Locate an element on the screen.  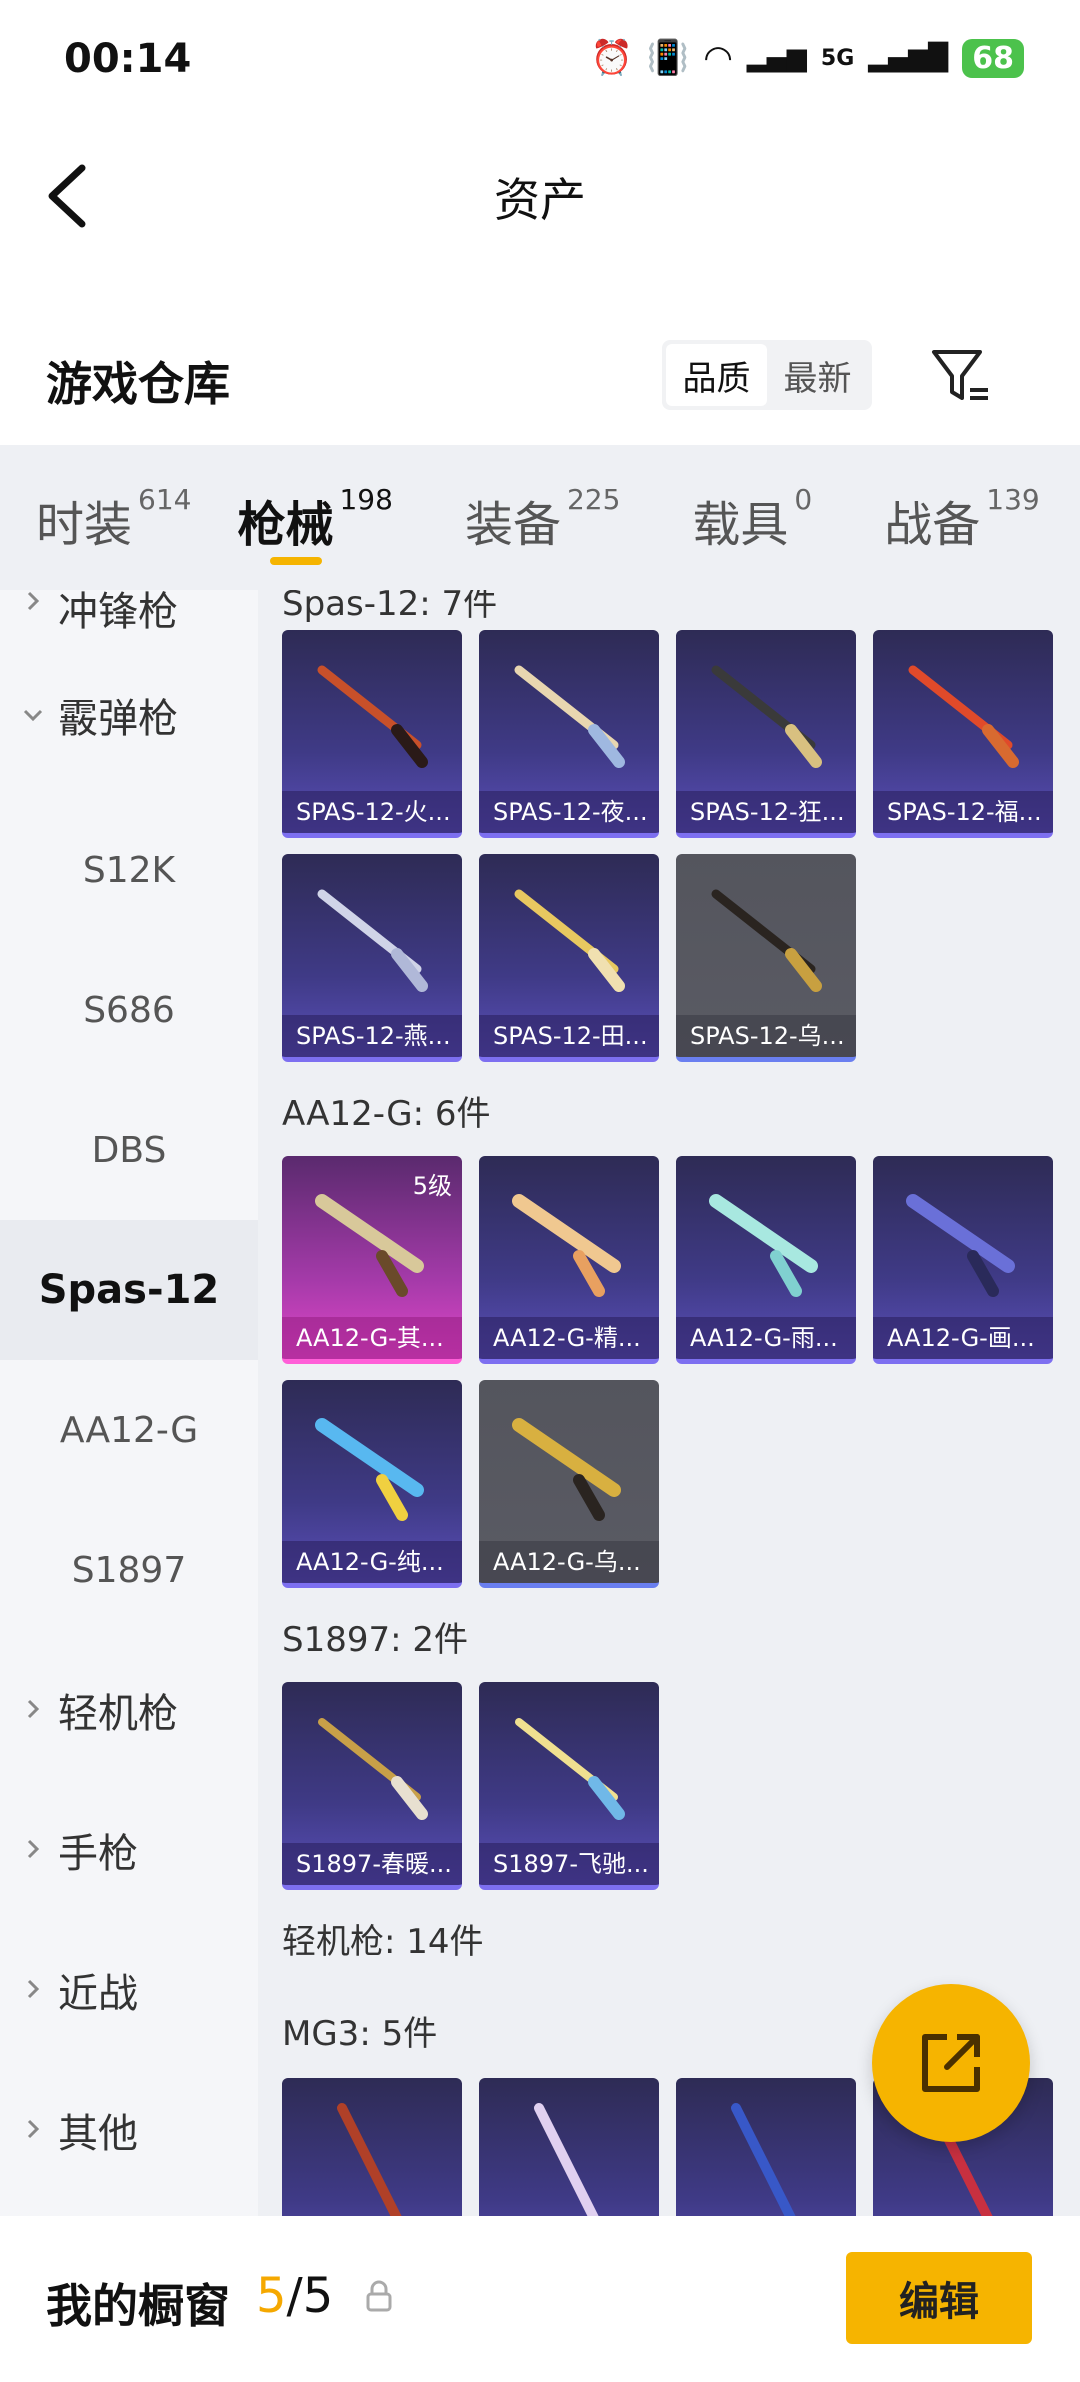
sidebar-item-aa12g: AA12-G is located at coordinates (129, 1430).